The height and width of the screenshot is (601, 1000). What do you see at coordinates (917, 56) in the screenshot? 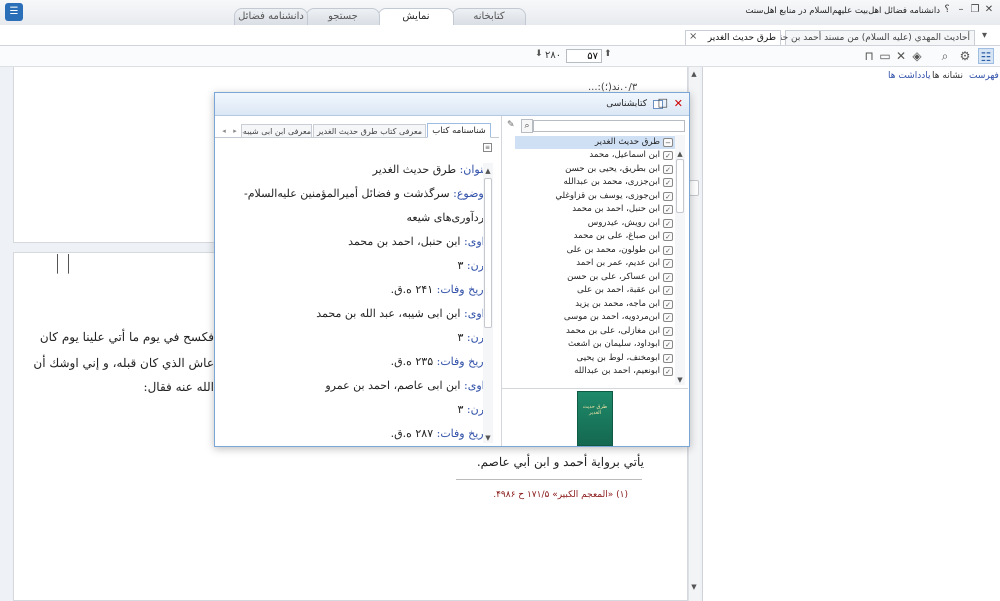
I see `tag-icon: ◈` at bounding box center [917, 56].